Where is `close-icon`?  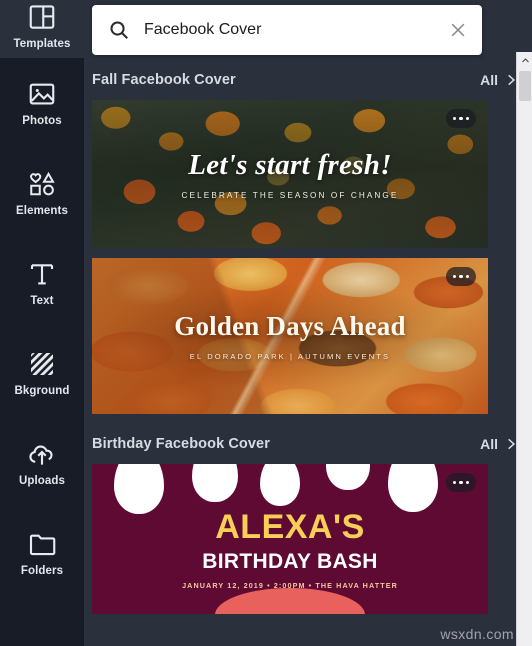 close-icon is located at coordinates (458, 30).